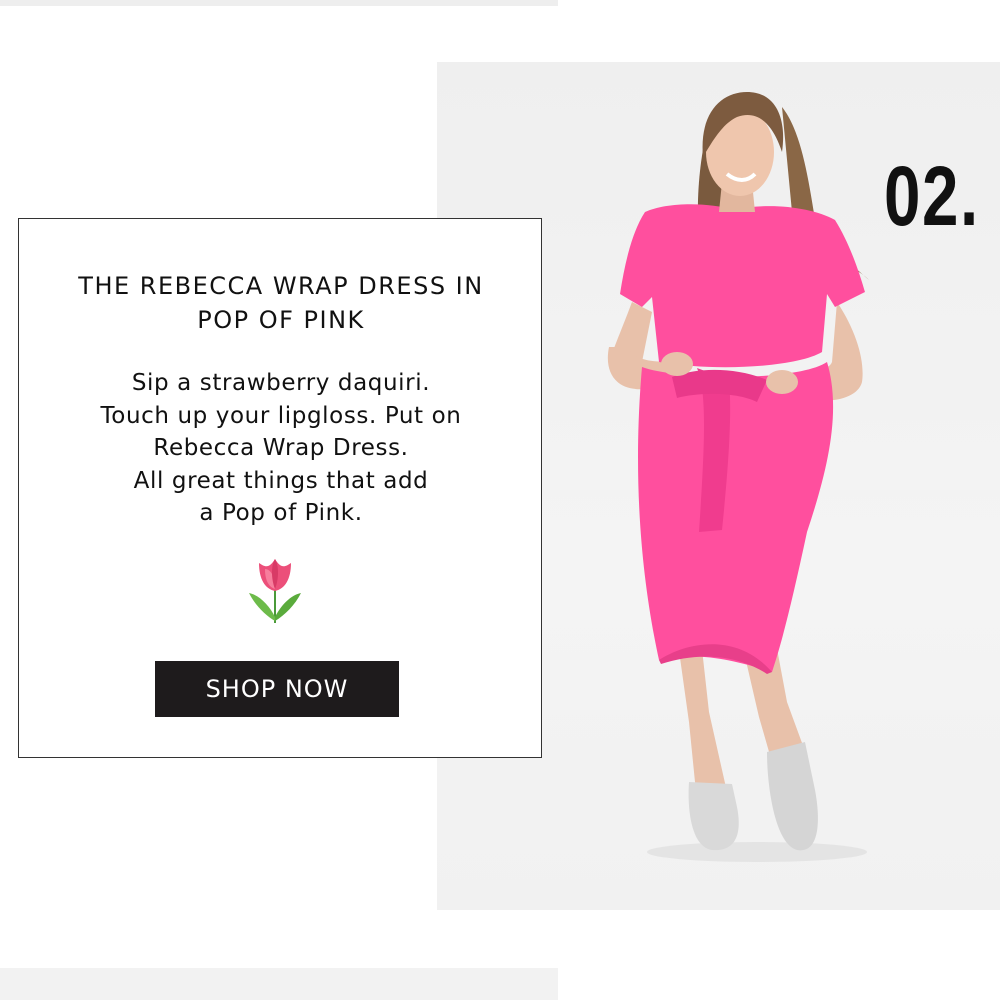  What do you see at coordinates (281, 303) in the screenshot?
I see `product-title: THE REBECCA WRAP DRESS IN POP OF PINK` at bounding box center [281, 303].